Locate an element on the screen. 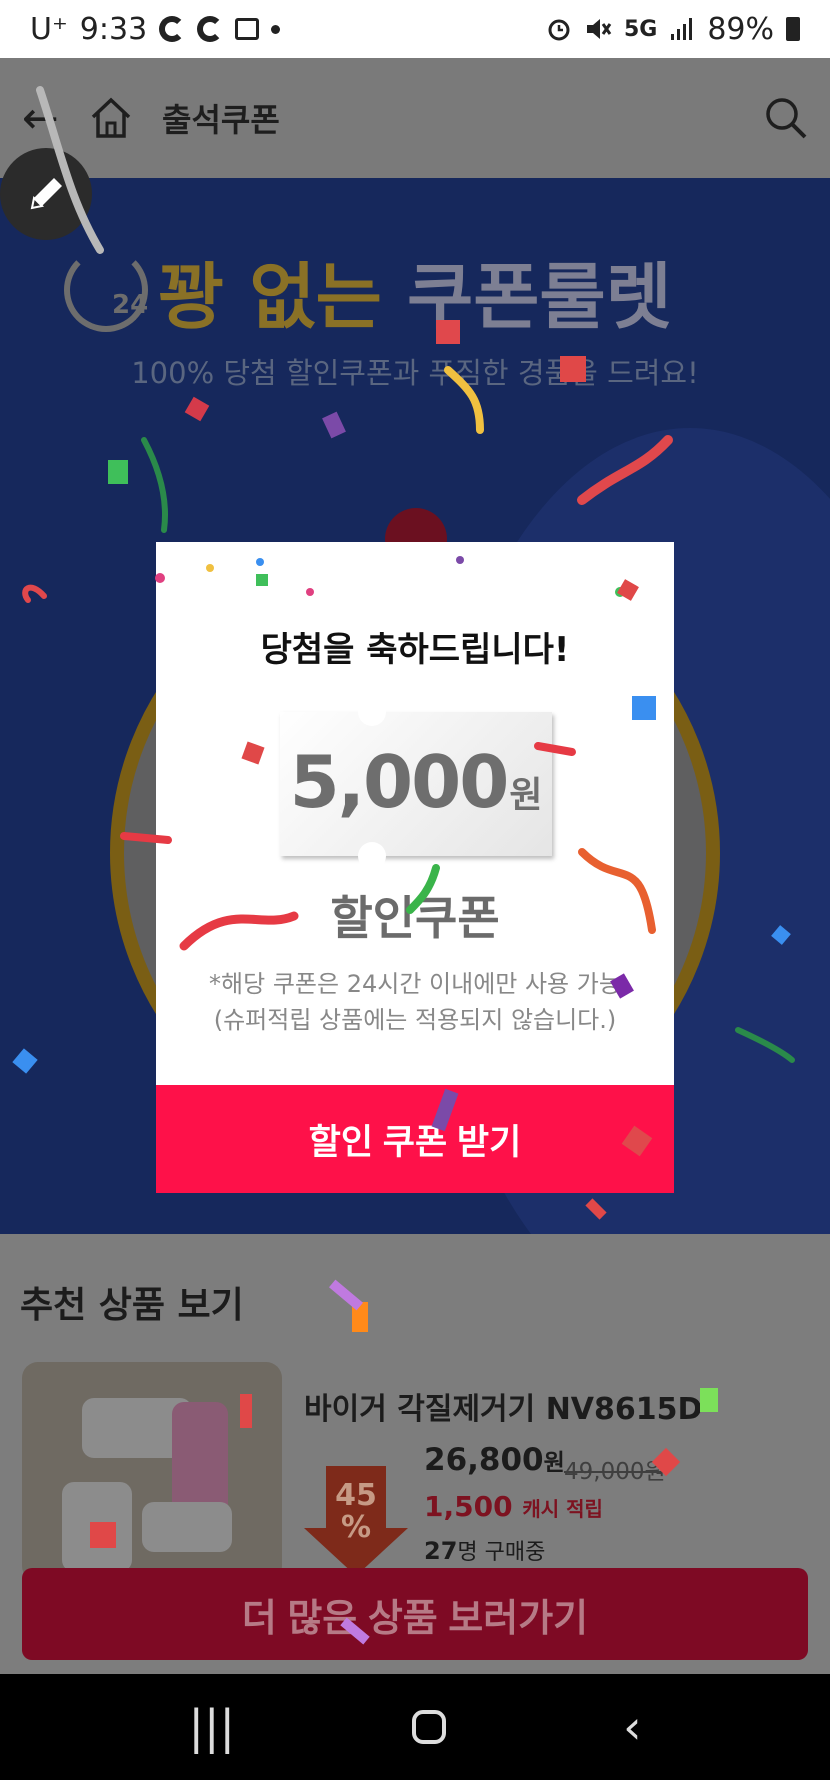  product-price: 26,800원 is located at coordinates (494, 1460).